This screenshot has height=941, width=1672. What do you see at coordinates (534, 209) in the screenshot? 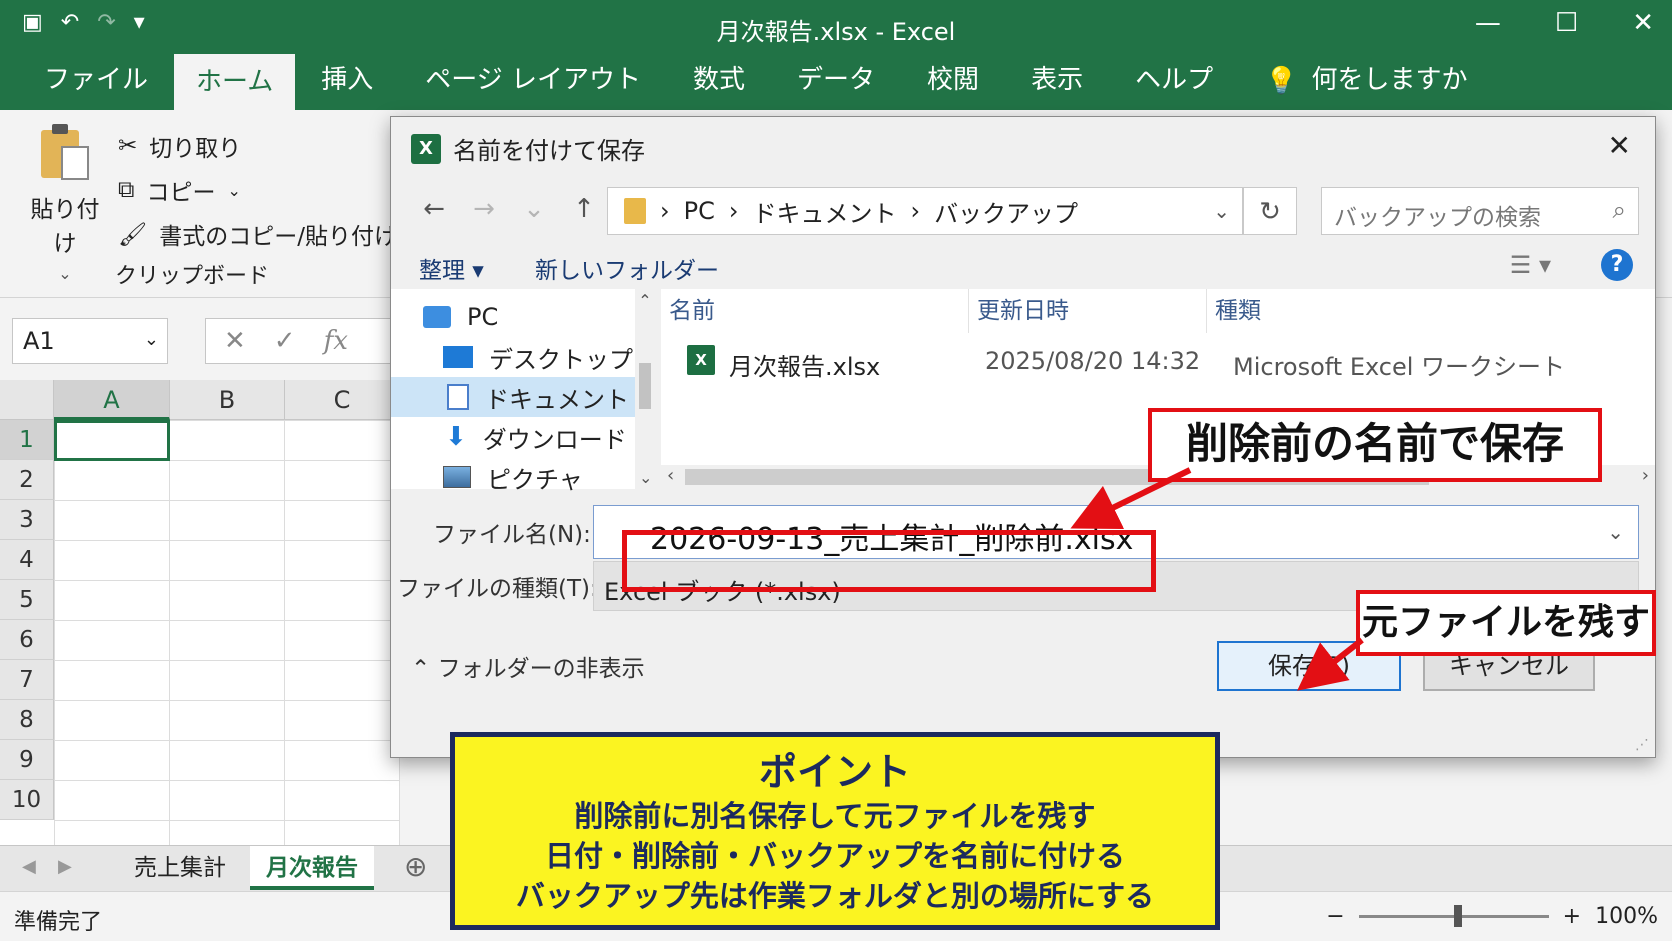
I see `recent-locations-icon: ⌄` at bounding box center [534, 209].